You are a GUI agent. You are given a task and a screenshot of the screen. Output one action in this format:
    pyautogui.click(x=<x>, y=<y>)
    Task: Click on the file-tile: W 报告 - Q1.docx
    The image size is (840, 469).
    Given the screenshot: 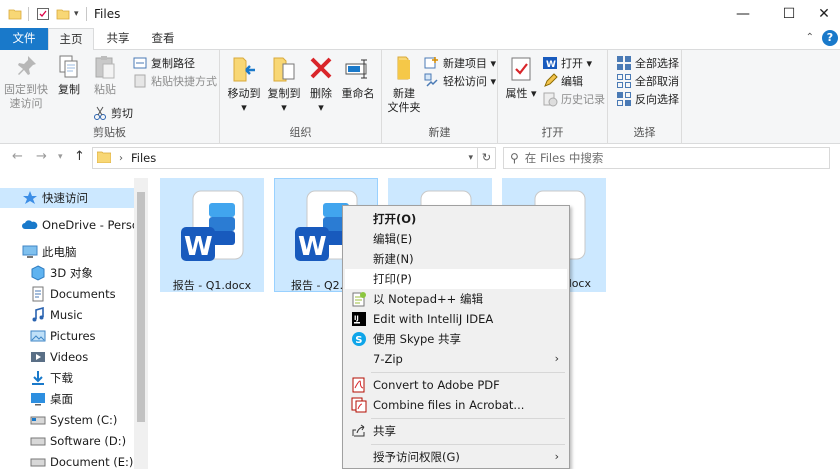 What is the action you would take?
    pyautogui.click(x=212, y=235)
    